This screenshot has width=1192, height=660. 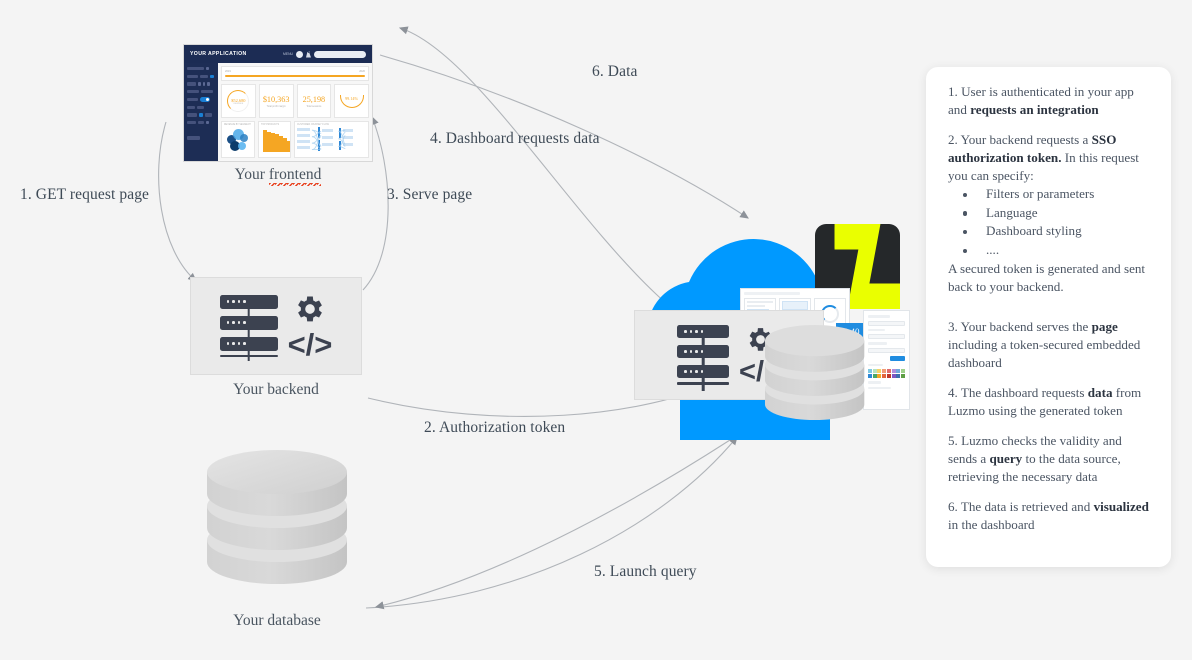 What do you see at coordinates (276, 106) in the screenshot?
I see `kpi-label: Total profit margin` at bounding box center [276, 106].